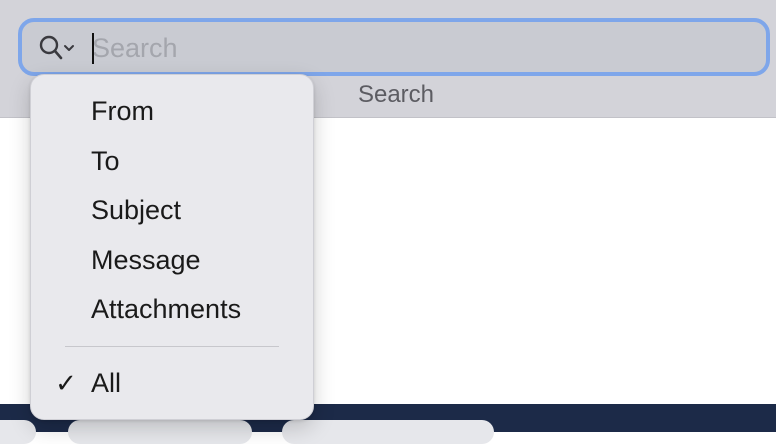  I want to click on menu-item-to: To, so click(172, 161).